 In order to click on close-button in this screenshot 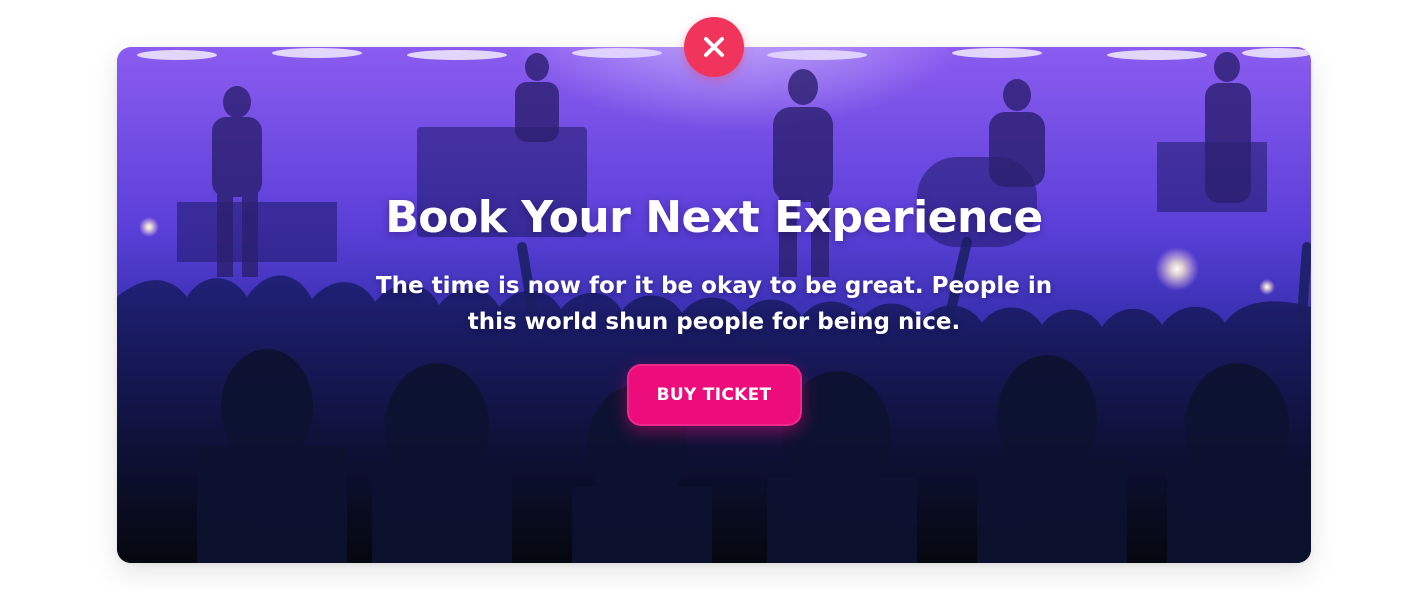, I will do `click(714, 47)`.